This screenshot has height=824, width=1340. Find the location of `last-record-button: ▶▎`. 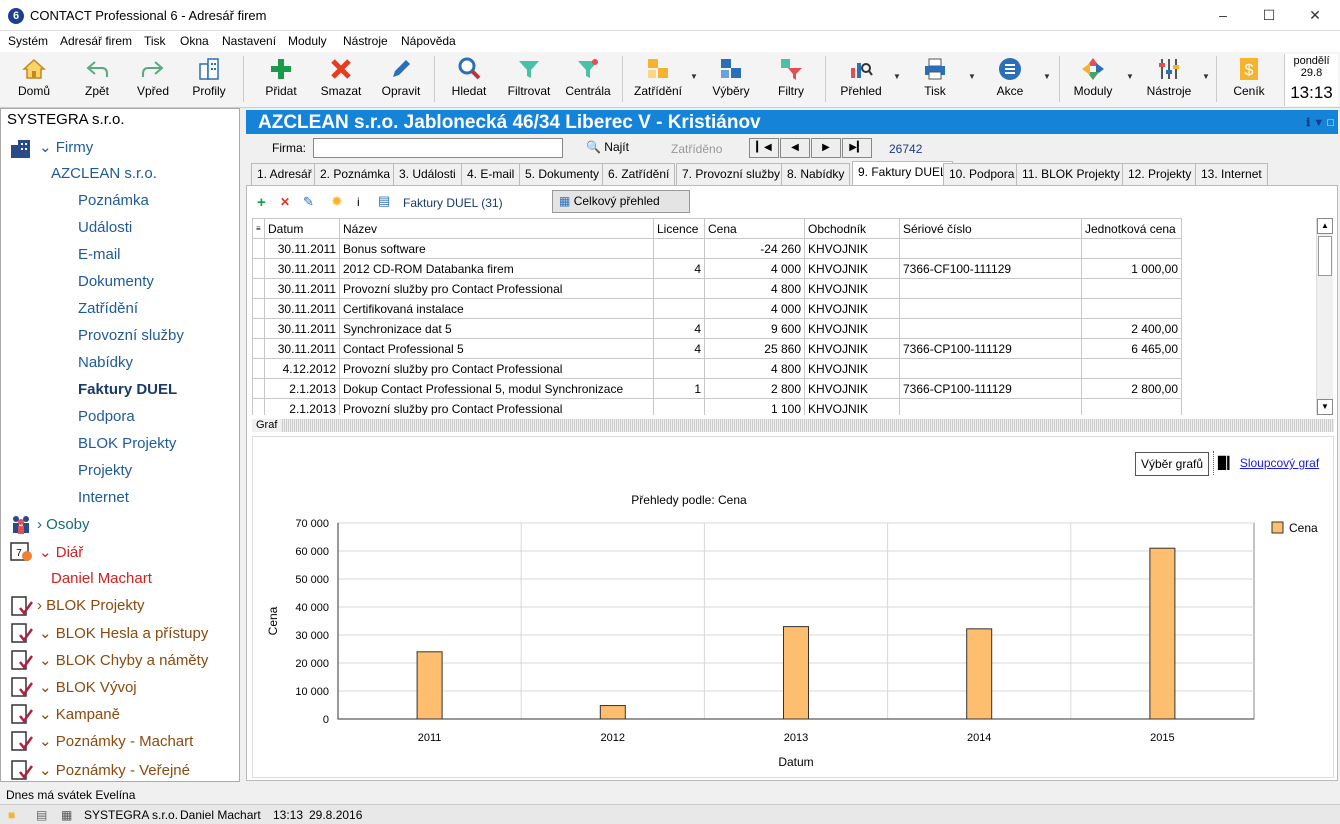

last-record-button: ▶▎ is located at coordinates (857, 148).